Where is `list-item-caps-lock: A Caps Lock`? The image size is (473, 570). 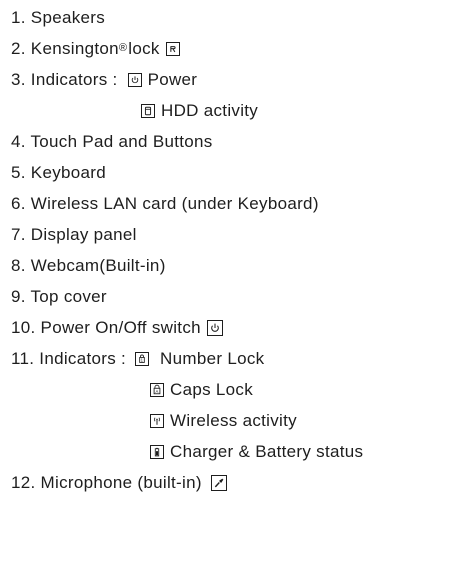
list-item-caps-lock: A Caps Lock is located at coordinates (198, 390).